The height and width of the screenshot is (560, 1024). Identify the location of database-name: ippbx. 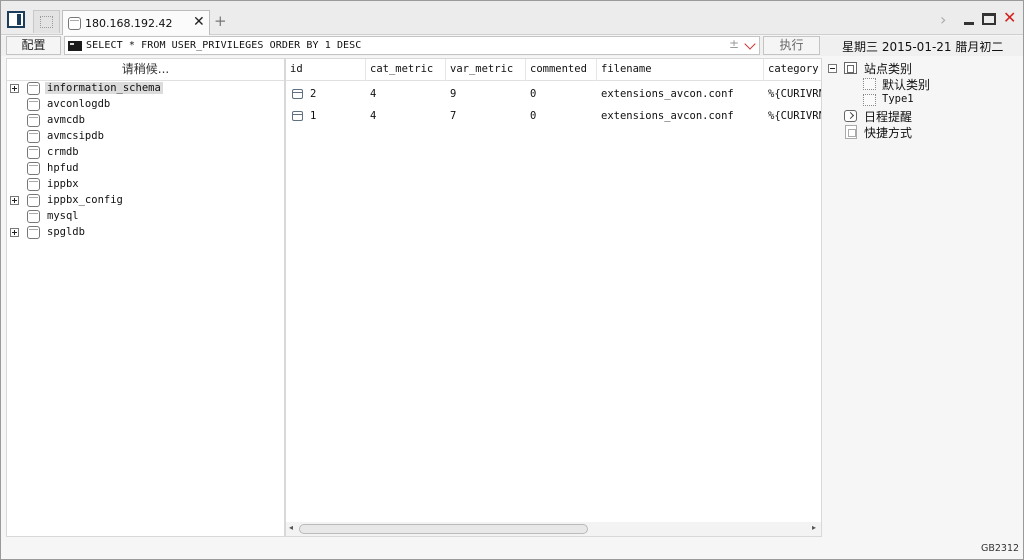
(63, 184).